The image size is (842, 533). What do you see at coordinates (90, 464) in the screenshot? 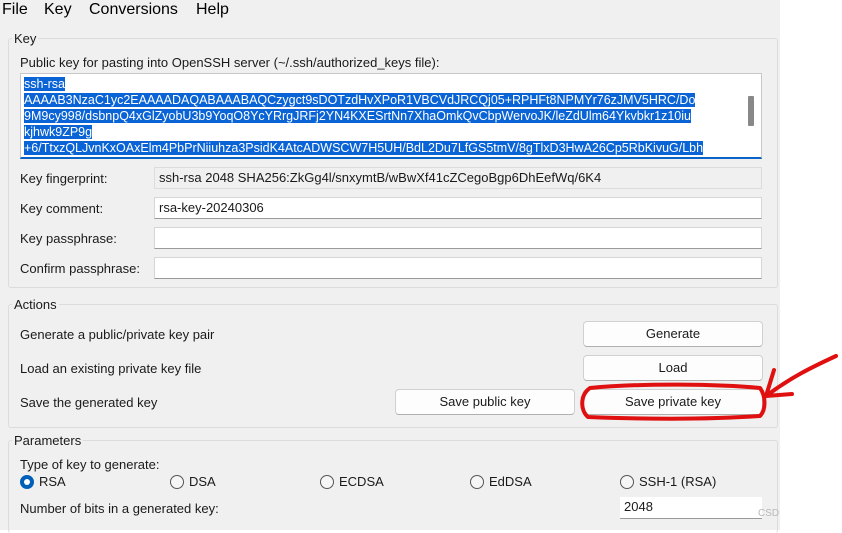
I see `key-type-label: Type of key to generate:` at bounding box center [90, 464].